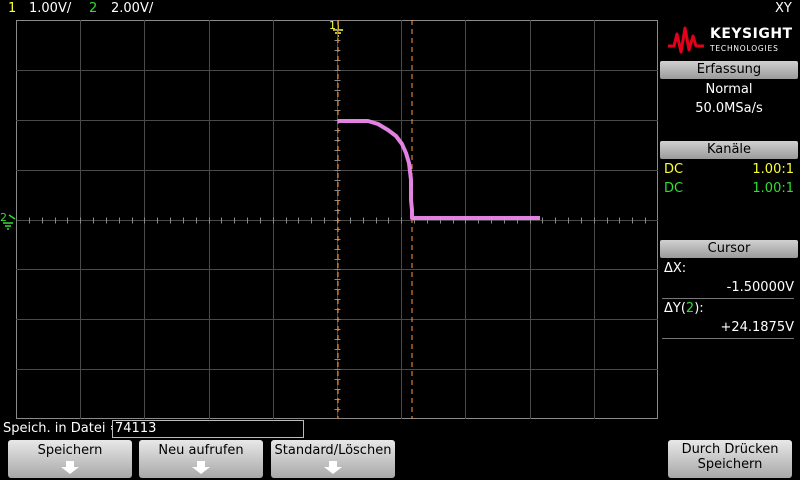 This screenshot has width=800, height=480. What do you see at coordinates (132, 8) in the screenshot?
I see `ch2-scale: 2.00V/` at bounding box center [132, 8].